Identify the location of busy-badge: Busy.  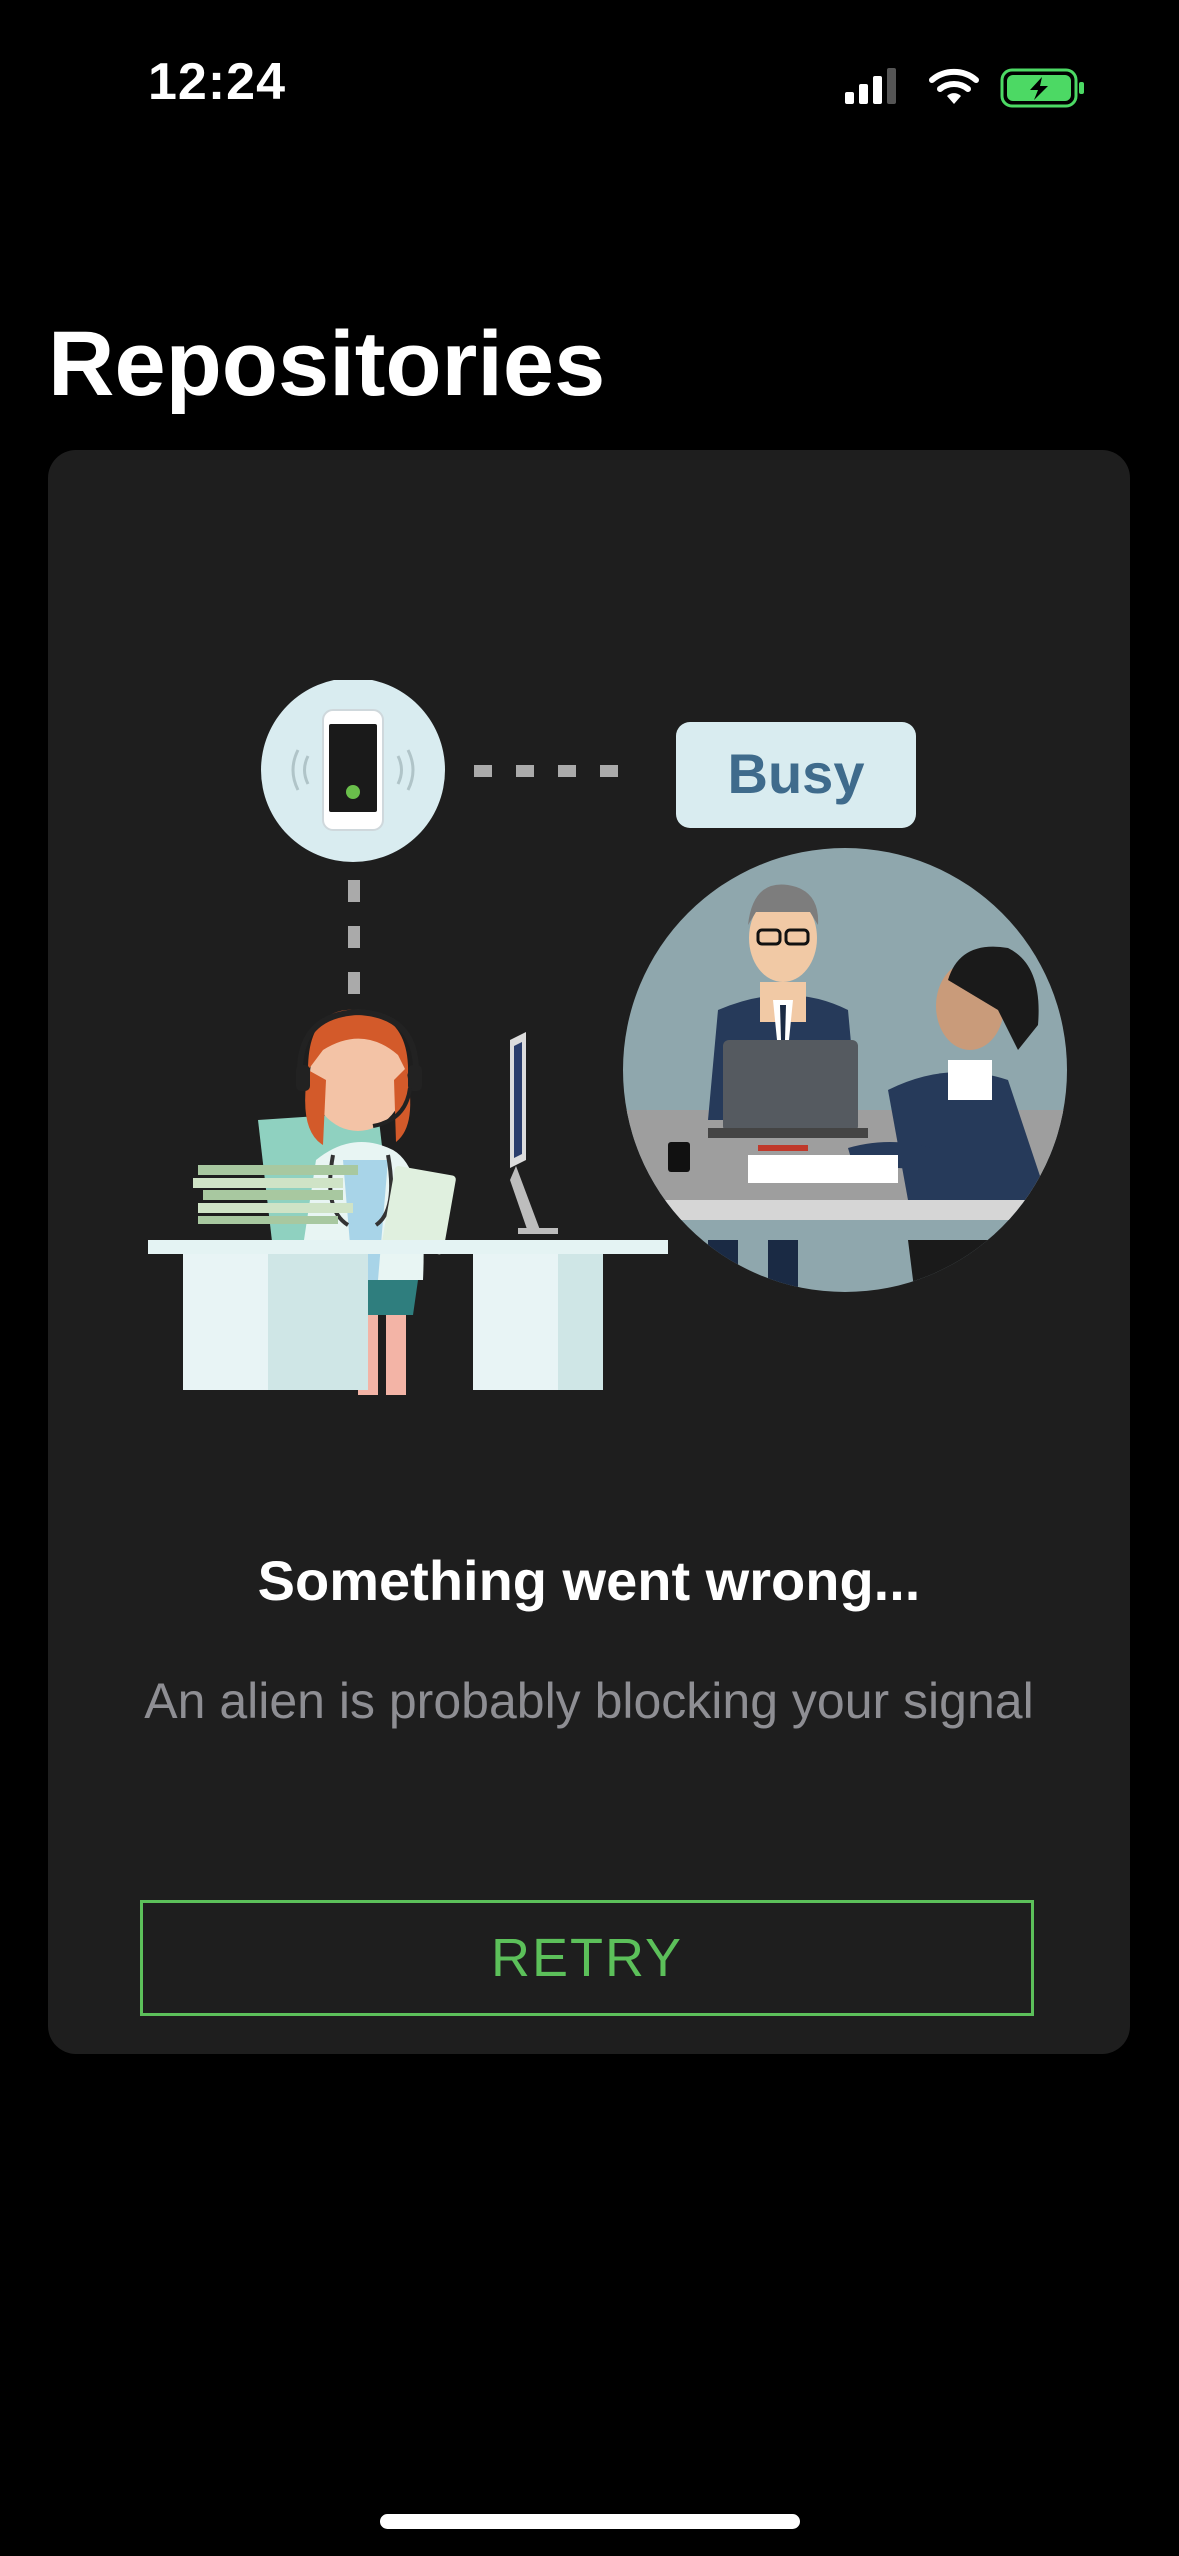
(796, 775).